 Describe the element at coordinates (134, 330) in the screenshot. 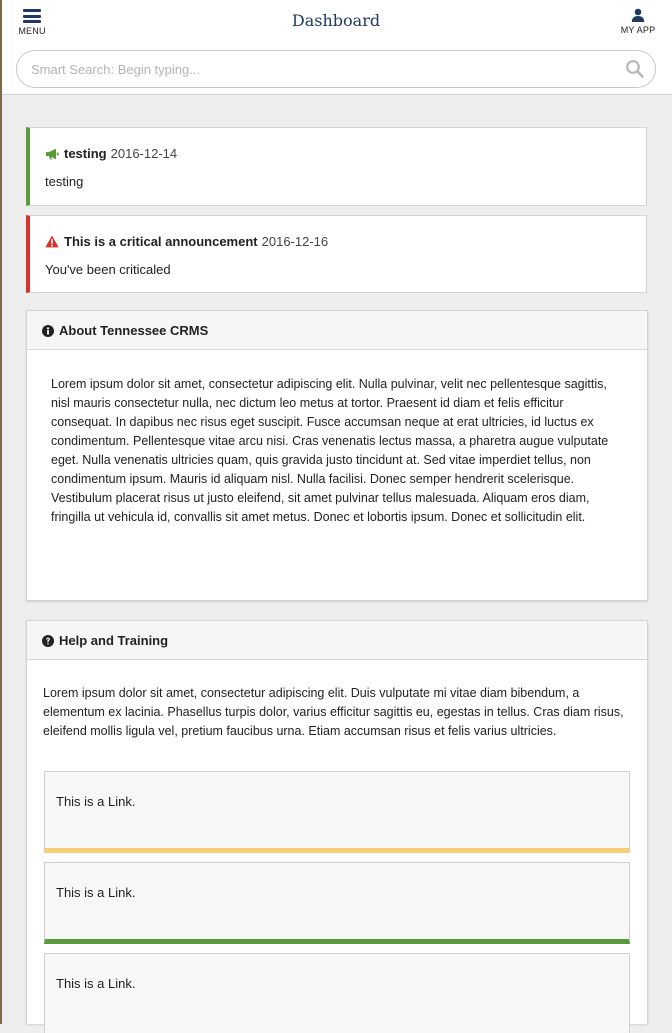

I see `about-panel-title: About Tennessee CRMS` at that location.